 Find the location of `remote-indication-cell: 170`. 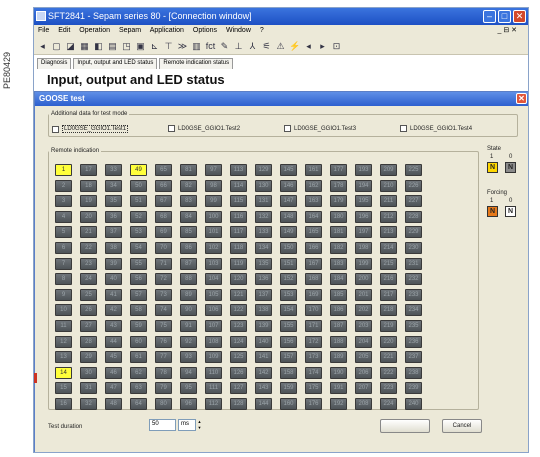

remote-indication-cell: 170 is located at coordinates (313, 310).